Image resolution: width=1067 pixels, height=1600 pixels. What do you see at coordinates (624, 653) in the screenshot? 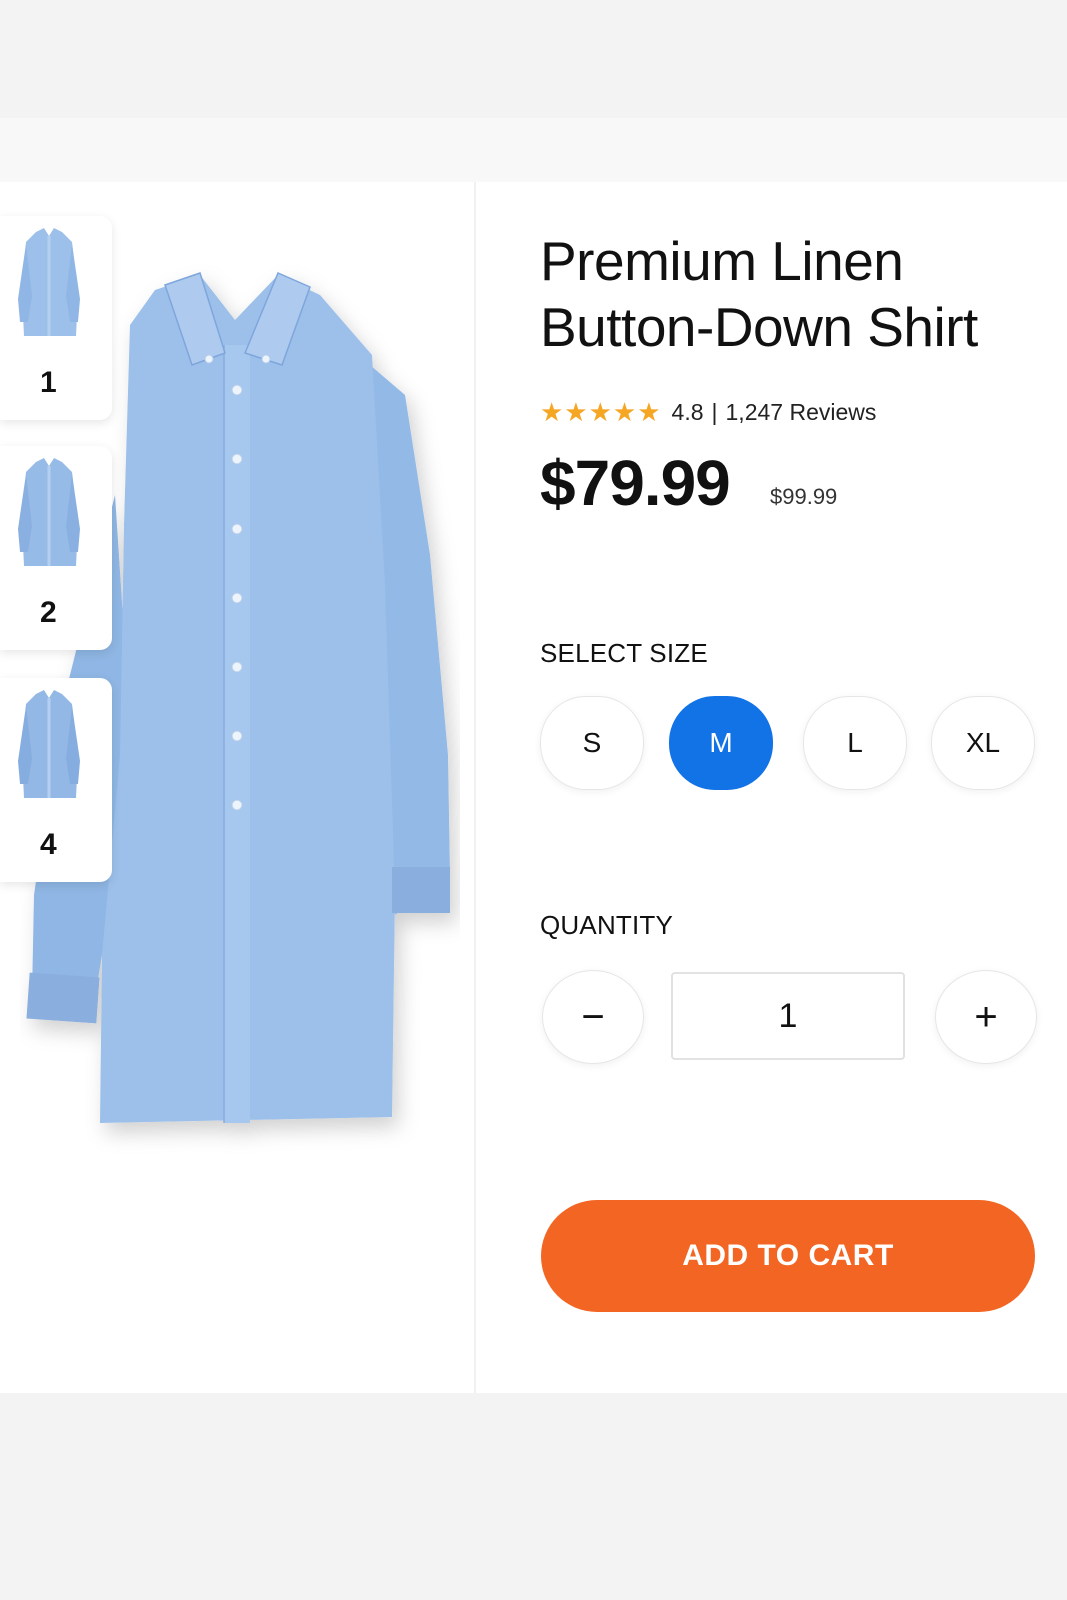
I see `size-label: SELECT SIZE` at bounding box center [624, 653].